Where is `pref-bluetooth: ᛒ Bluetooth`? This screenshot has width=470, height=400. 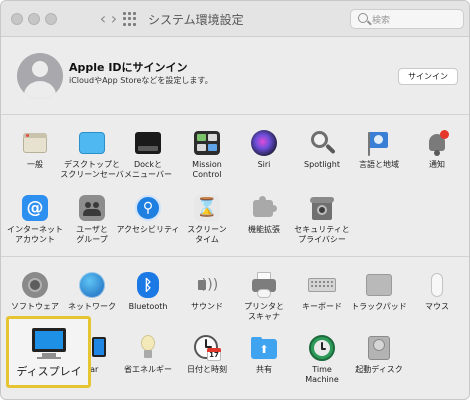
pref-bluetooth: ᛒ Bluetooth is located at coordinates (148, 302).